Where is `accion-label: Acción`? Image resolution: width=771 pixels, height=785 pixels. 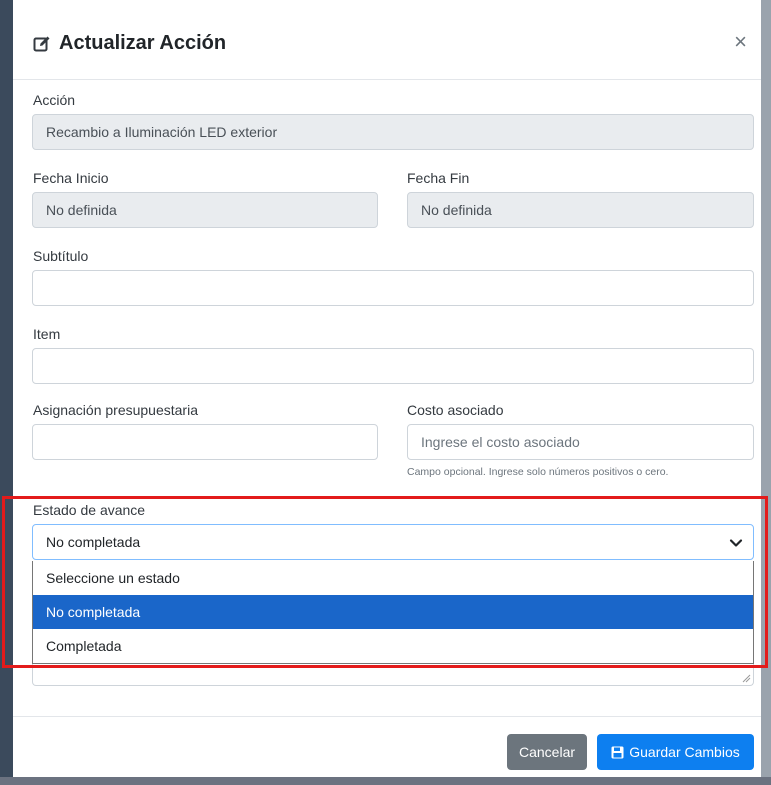
accion-label: Acción is located at coordinates (54, 100).